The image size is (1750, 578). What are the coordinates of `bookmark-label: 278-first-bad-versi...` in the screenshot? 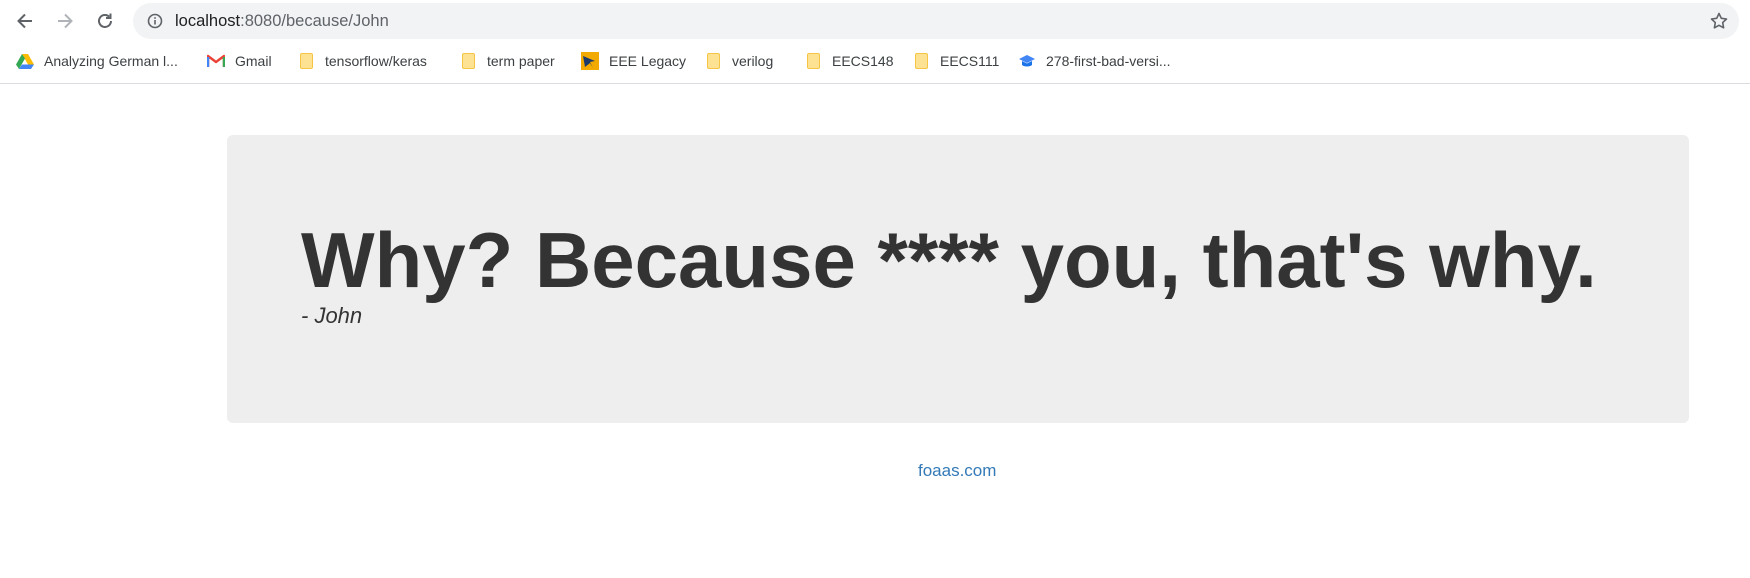 It's located at (1108, 61).